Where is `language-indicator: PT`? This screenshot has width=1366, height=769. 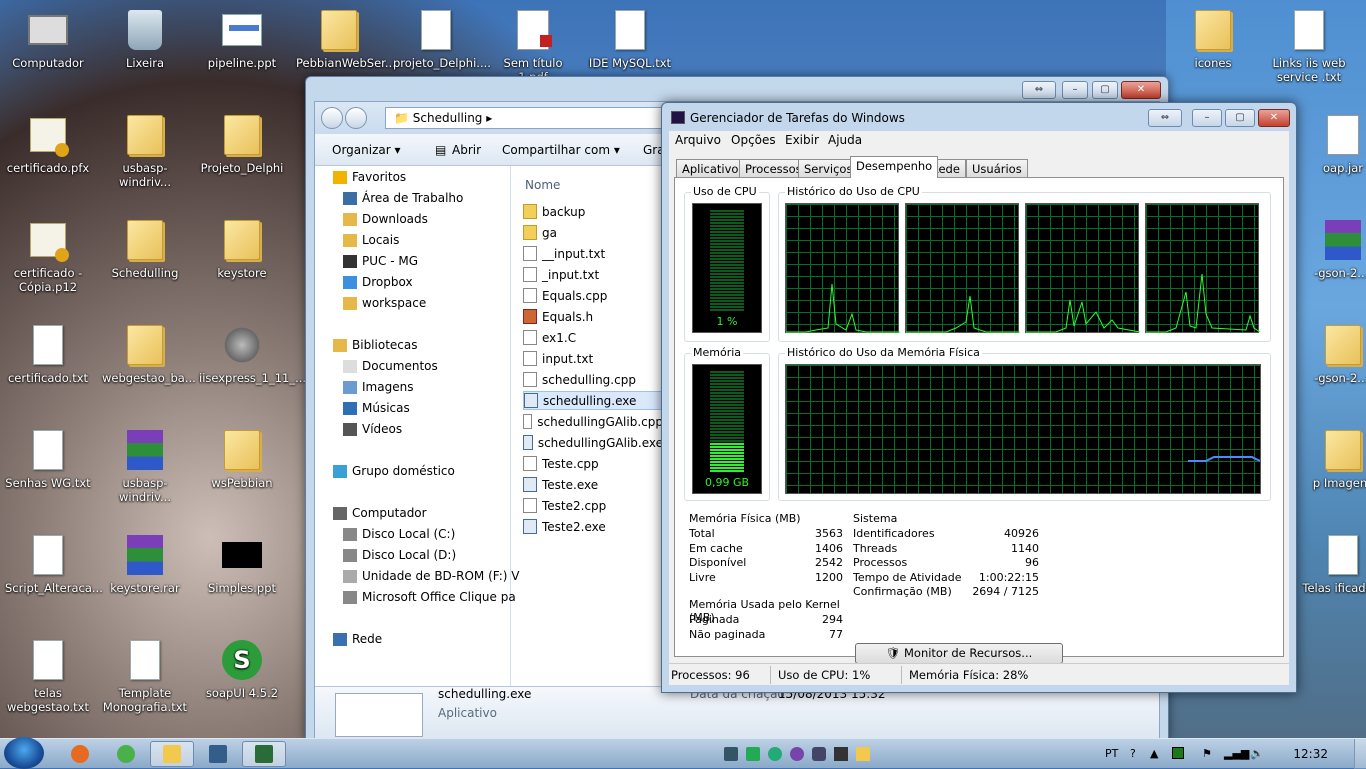
language-indicator: PT is located at coordinates (1111, 753).